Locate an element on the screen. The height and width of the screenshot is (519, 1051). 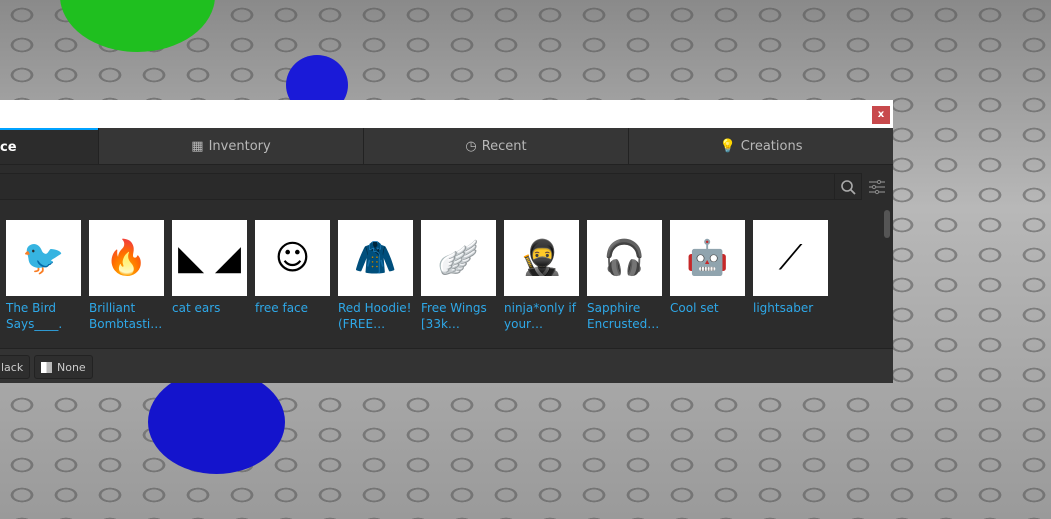
item-name: lightsaber is located at coordinates (783, 308).